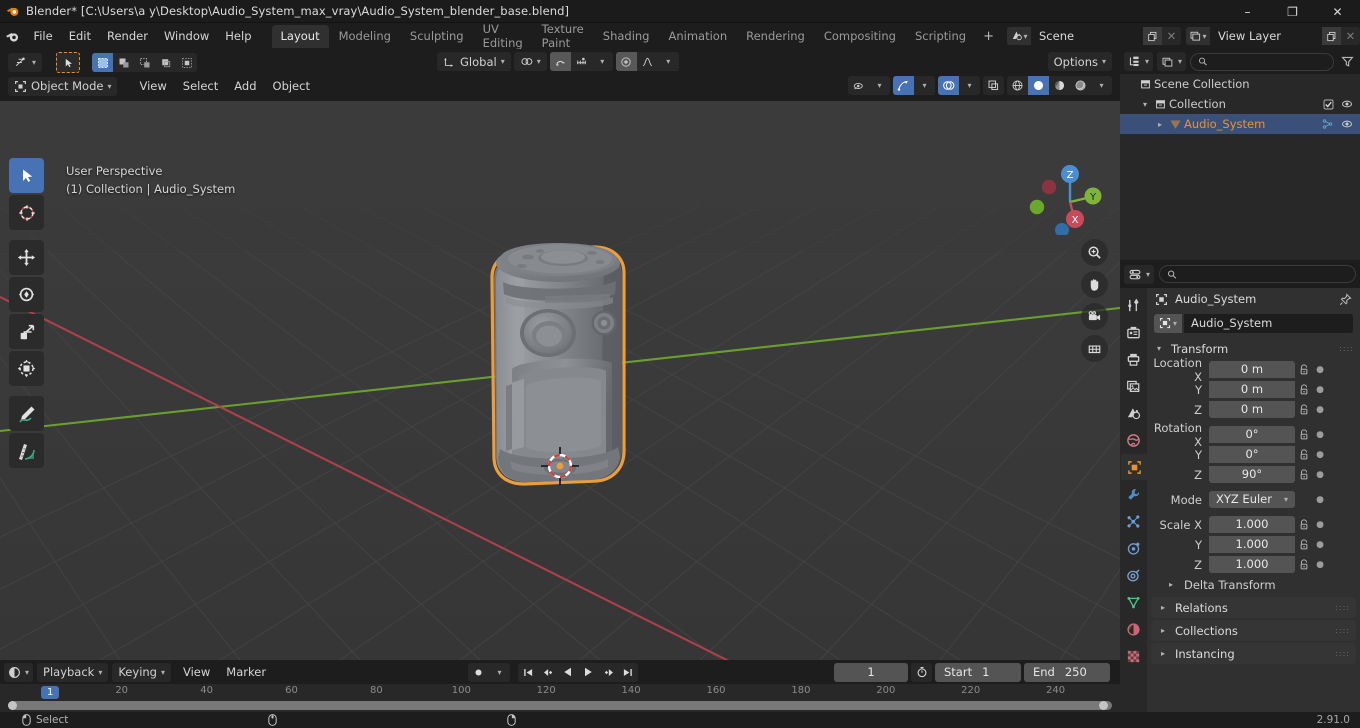  What do you see at coordinates (1328, 104) in the screenshot?
I see `outliner-exclude-checkbox` at bounding box center [1328, 104].